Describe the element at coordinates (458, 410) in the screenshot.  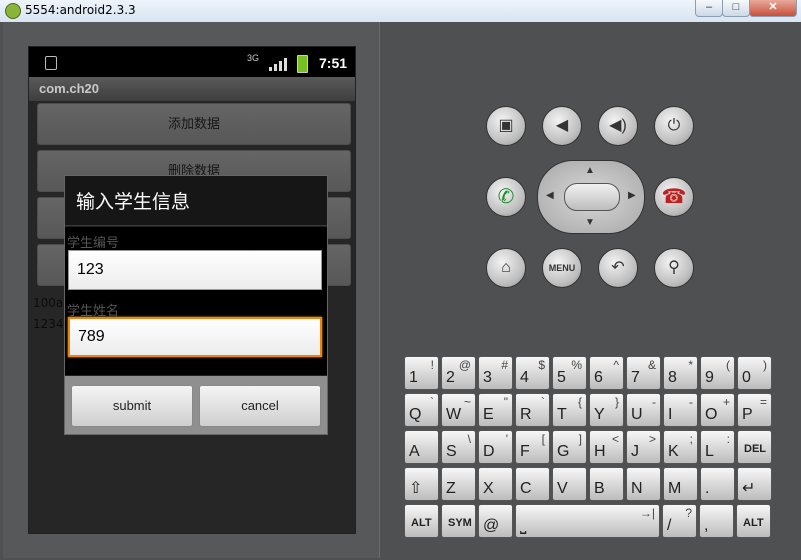
I see `key-w: W ~` at that location.